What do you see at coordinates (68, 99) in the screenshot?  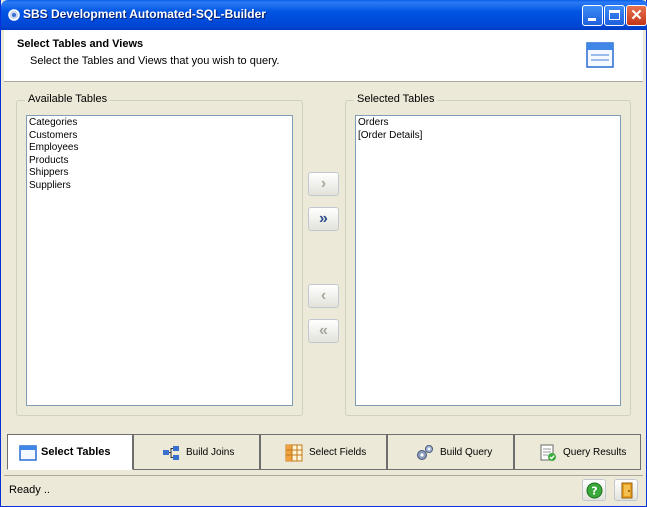 I see `available-tables-label: Available Tables` at bounding box center [68, 99].